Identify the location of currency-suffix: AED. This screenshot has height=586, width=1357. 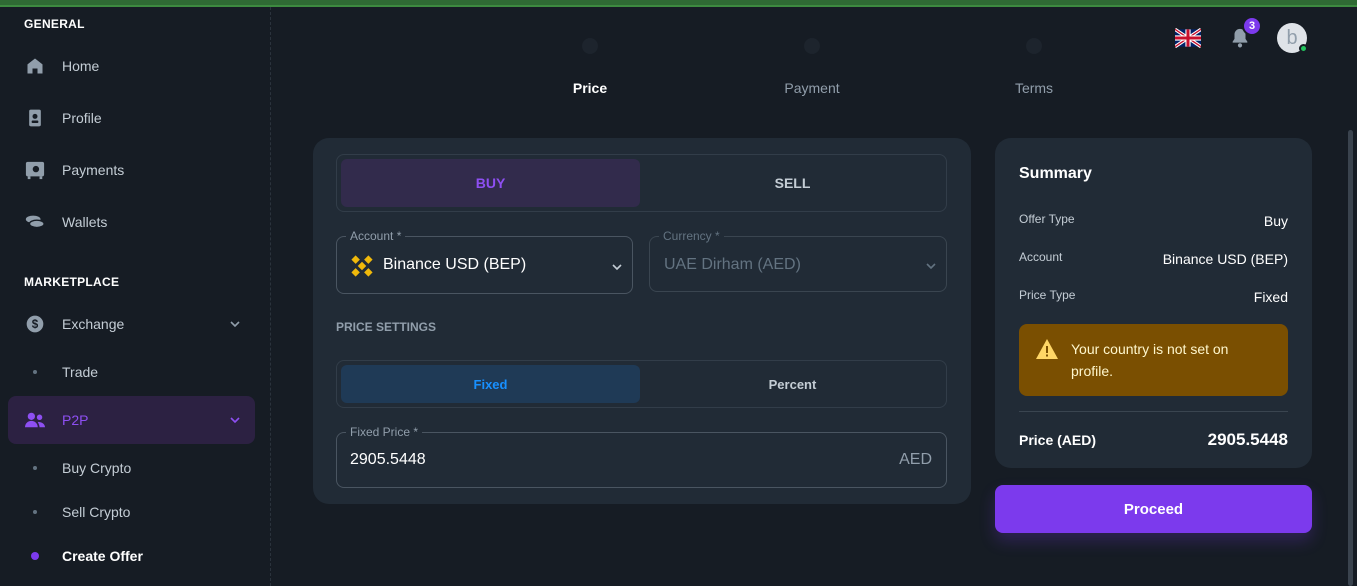
(915, 459).